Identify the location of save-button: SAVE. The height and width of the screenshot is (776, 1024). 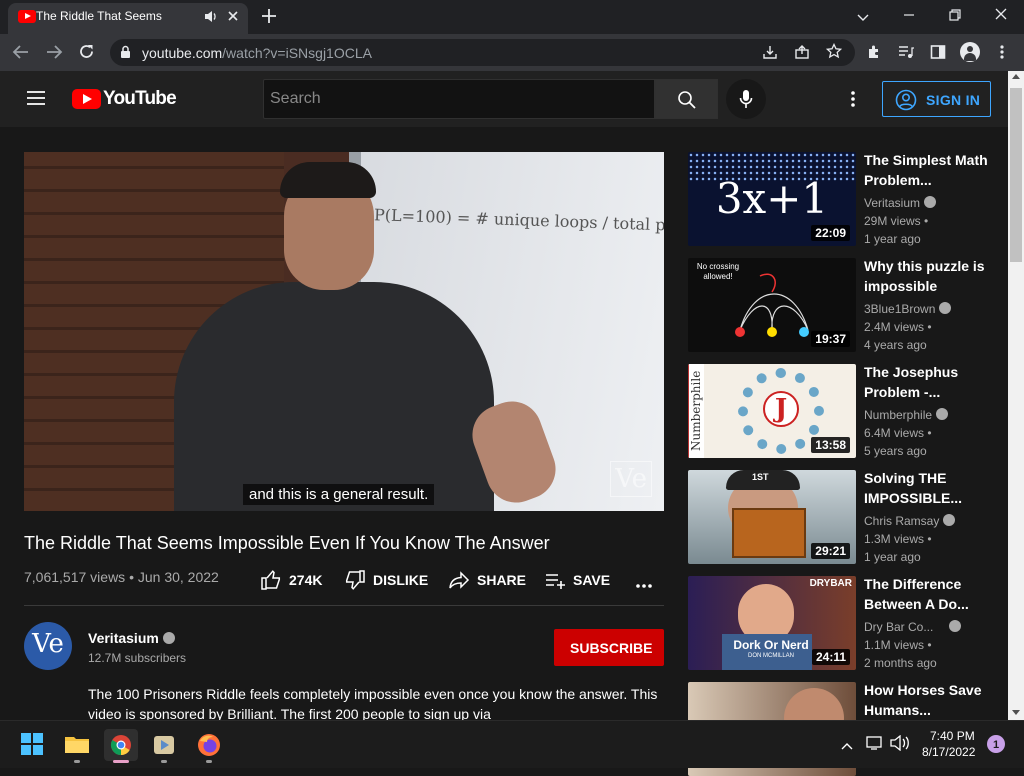
(579, 580).